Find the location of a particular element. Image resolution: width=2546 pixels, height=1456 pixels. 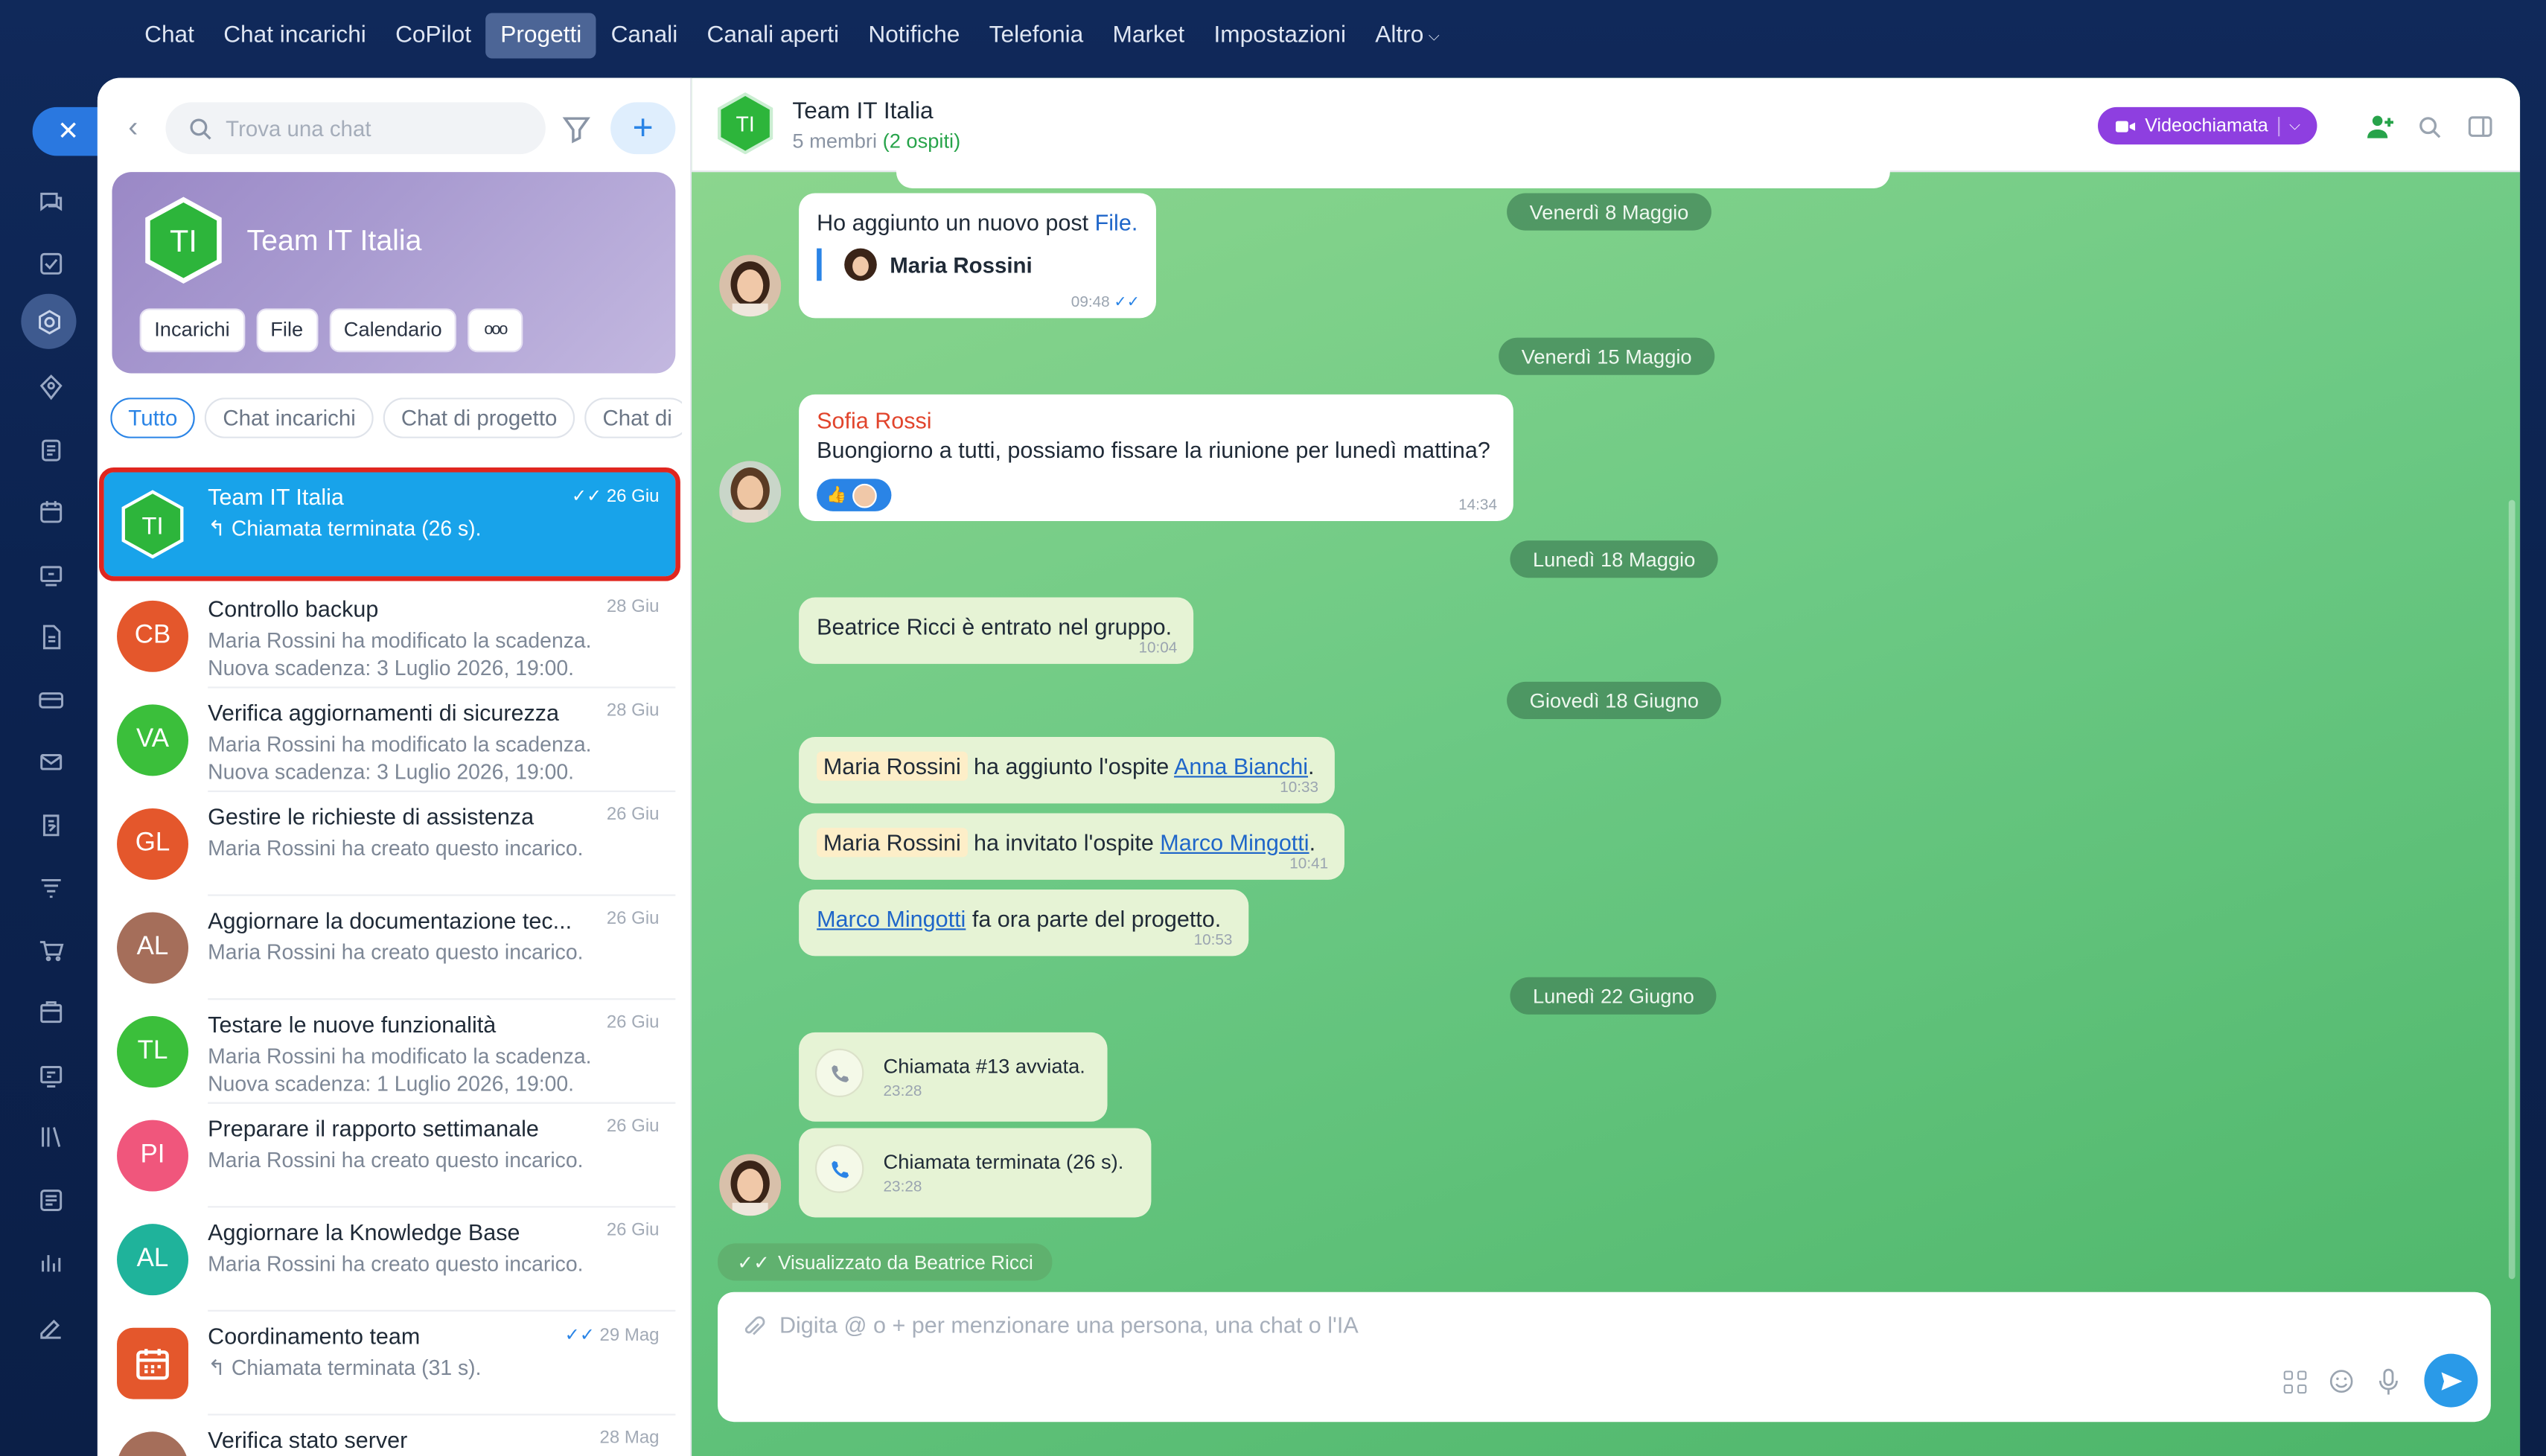

nav-chat: Chat is located at coordinates (169, 35).